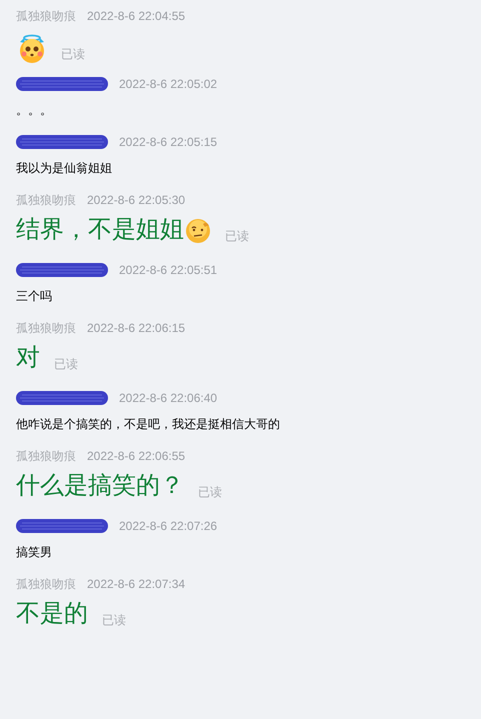  Describe the element at coordinates (34, 296) in the screenshot. I see `message-text: 三个吗` at that location.